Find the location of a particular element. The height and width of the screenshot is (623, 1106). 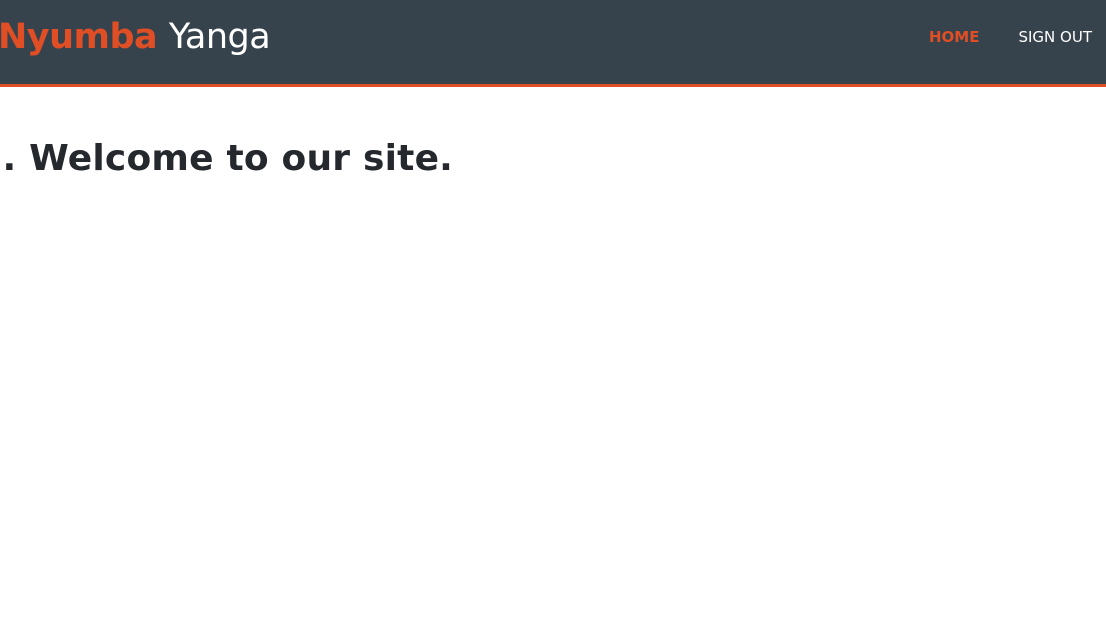

nav-signout-link: SIGN OUT is located at coordinates (1055, 37).